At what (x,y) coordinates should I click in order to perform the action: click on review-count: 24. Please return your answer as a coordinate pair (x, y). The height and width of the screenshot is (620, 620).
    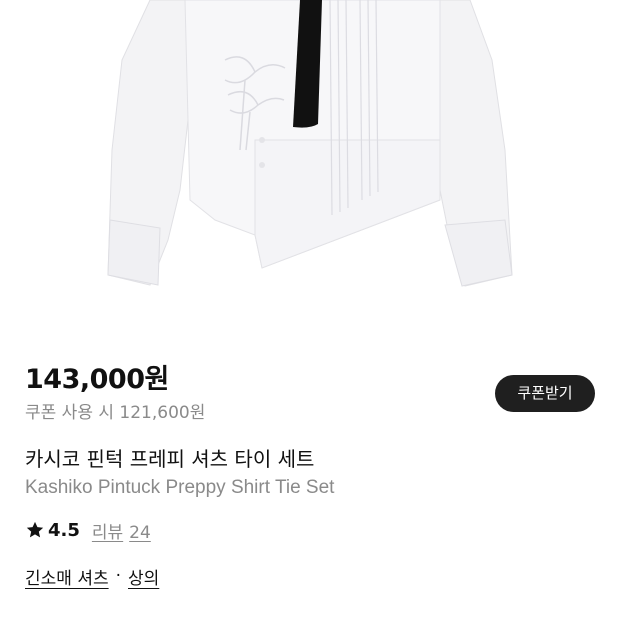
    Looking at the image, I should click on (140, 532).